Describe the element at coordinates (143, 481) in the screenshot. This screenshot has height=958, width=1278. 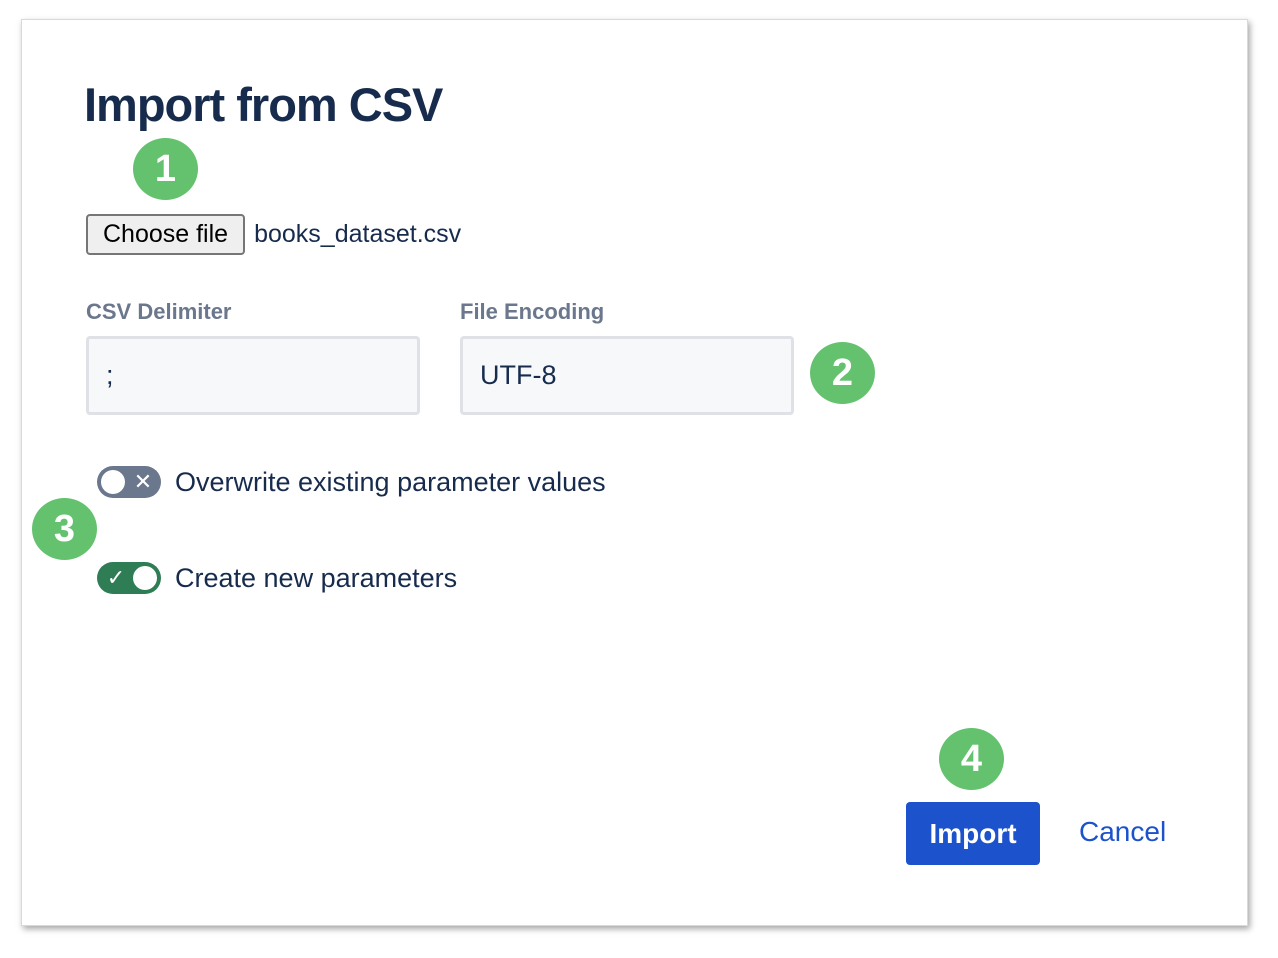
I see `close-icon: ✕` at that location.